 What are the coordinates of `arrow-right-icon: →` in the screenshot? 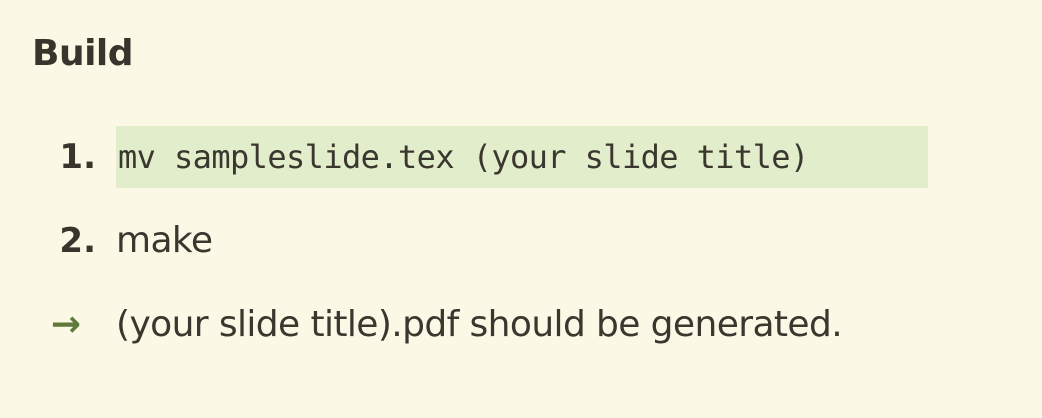 It's located at (66, 324).